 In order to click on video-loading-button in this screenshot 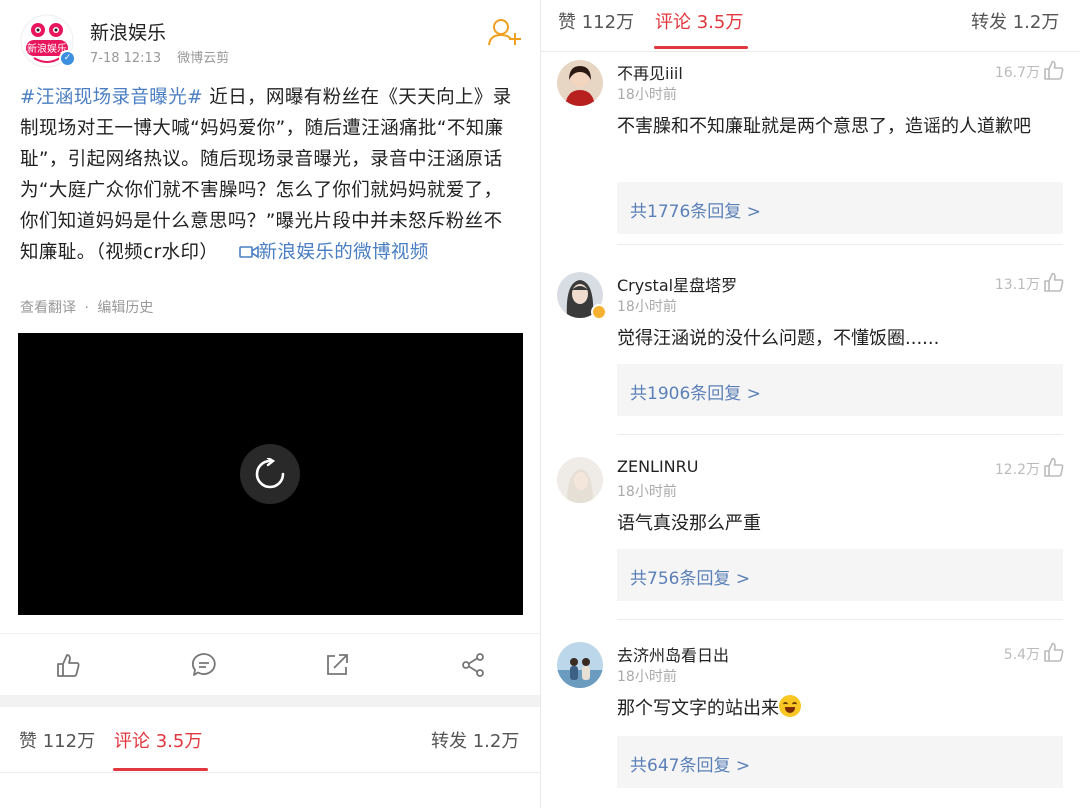, I will do `click(270, 474)`.